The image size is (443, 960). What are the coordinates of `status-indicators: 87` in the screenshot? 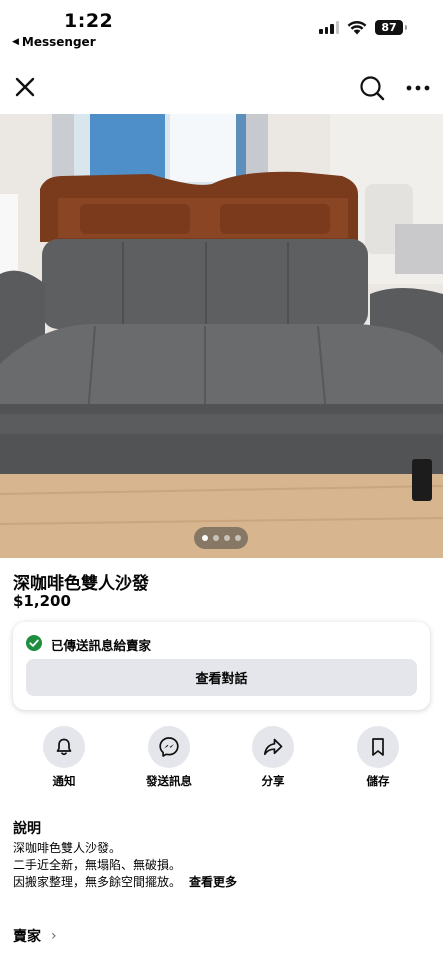 It's located at (363, 27).